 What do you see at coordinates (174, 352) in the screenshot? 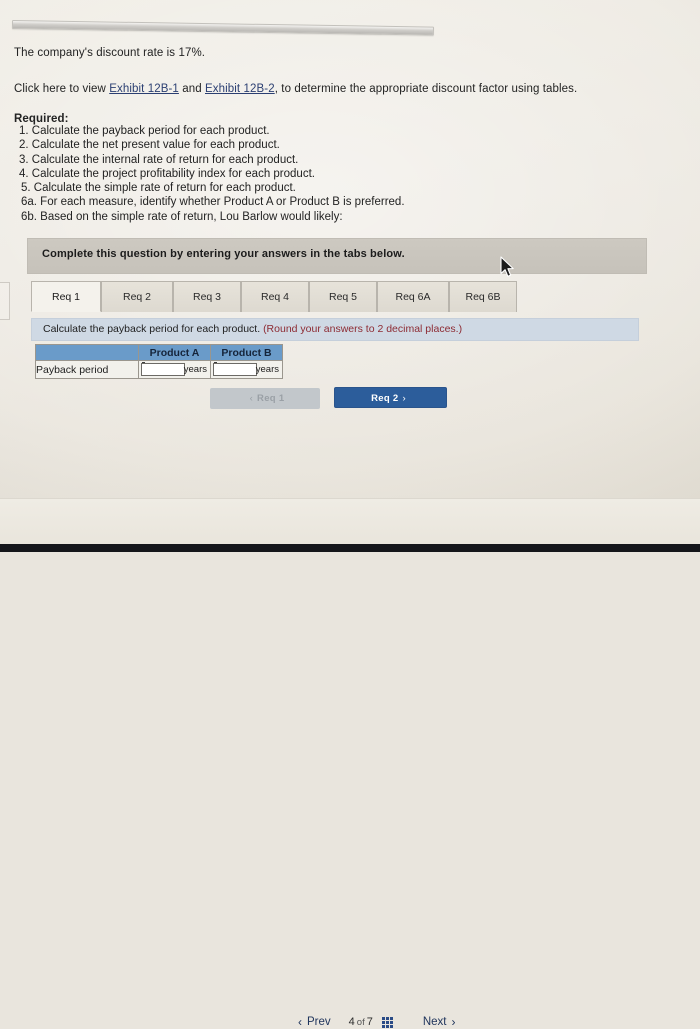
I see `table-header-product-a: Product A` at bounding box center [174, 352].